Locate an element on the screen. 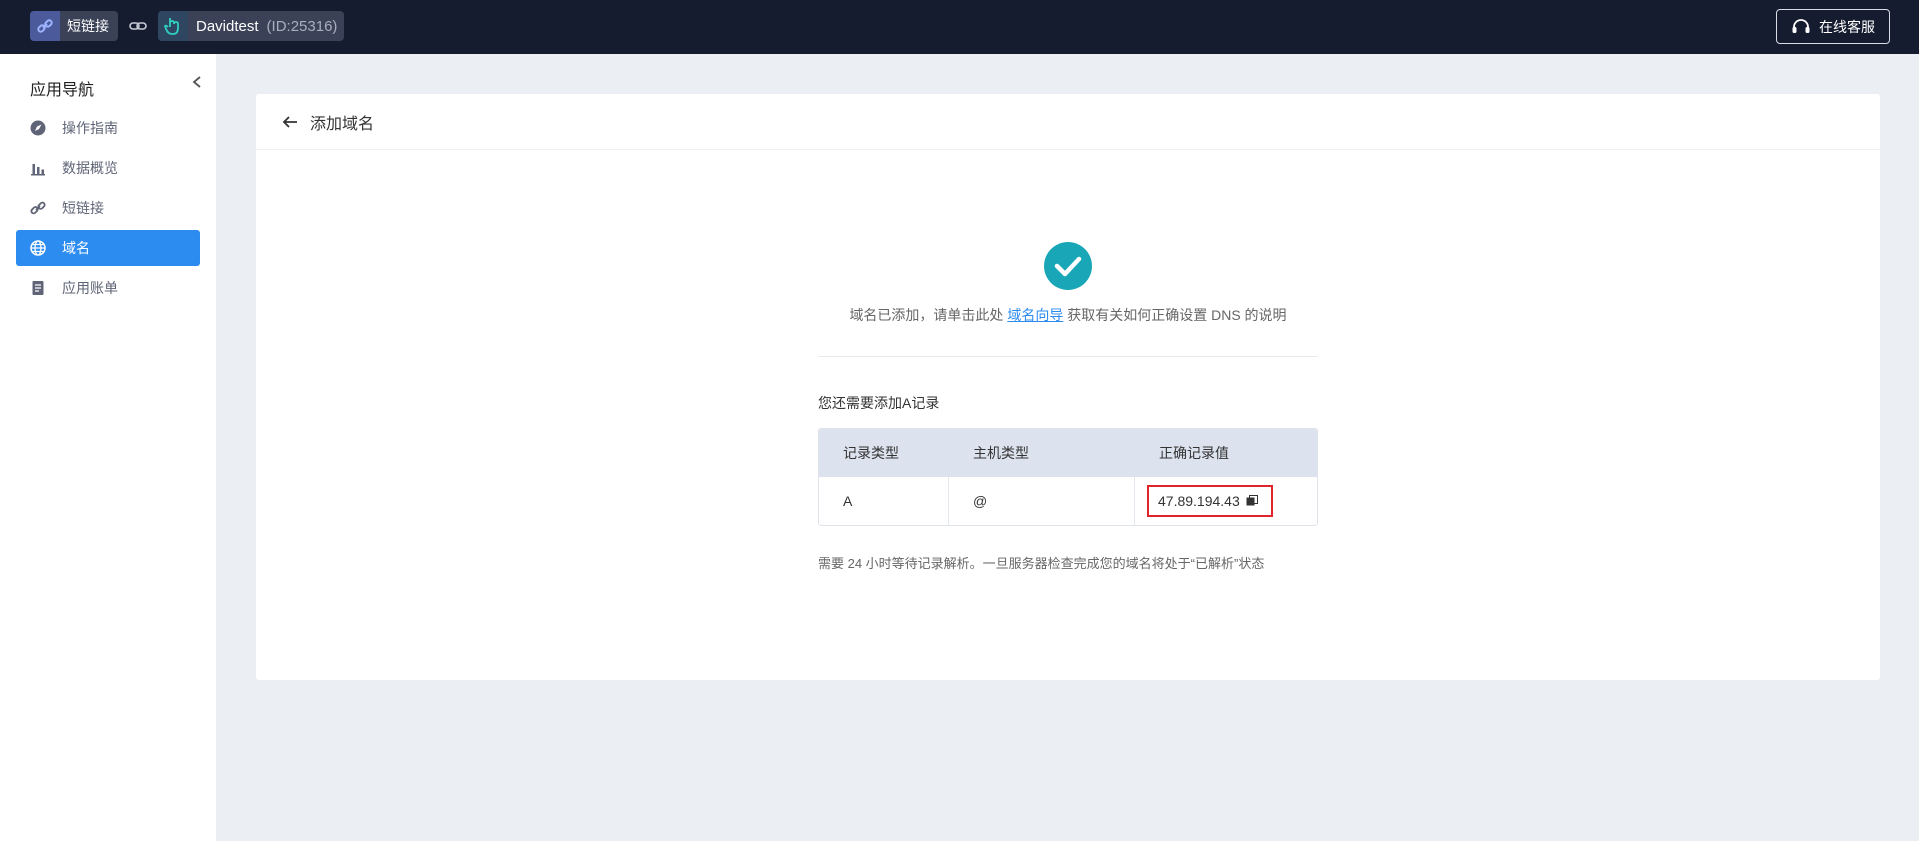  sidebar-item-short-link: 短链接 is located at coordinates (108, 208).